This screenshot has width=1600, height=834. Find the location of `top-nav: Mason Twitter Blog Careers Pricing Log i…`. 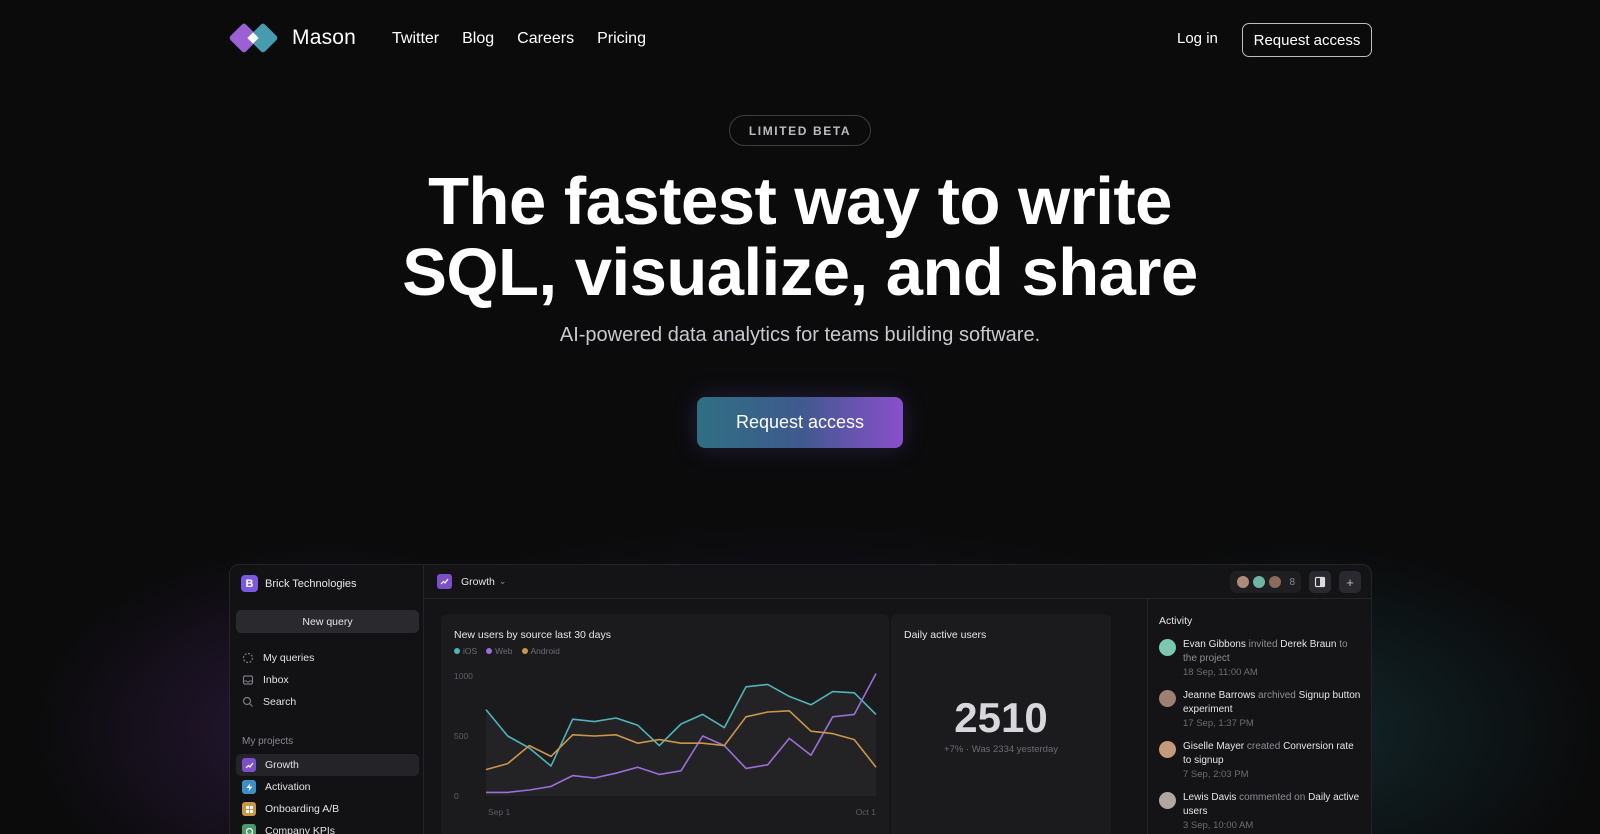

top-nav: Mason Twitter Blog Careers Pricing Log i… is located at coordinates (800, 40).